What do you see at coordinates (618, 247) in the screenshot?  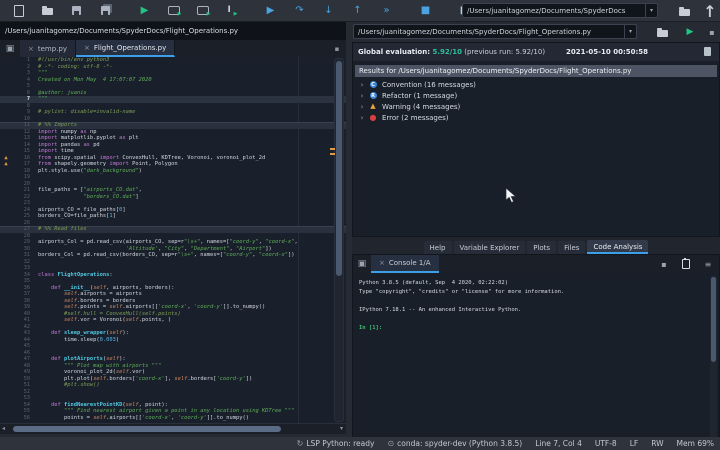 I see `tab-code-analysis: Code Analysis` at bounding box center [618, 247].